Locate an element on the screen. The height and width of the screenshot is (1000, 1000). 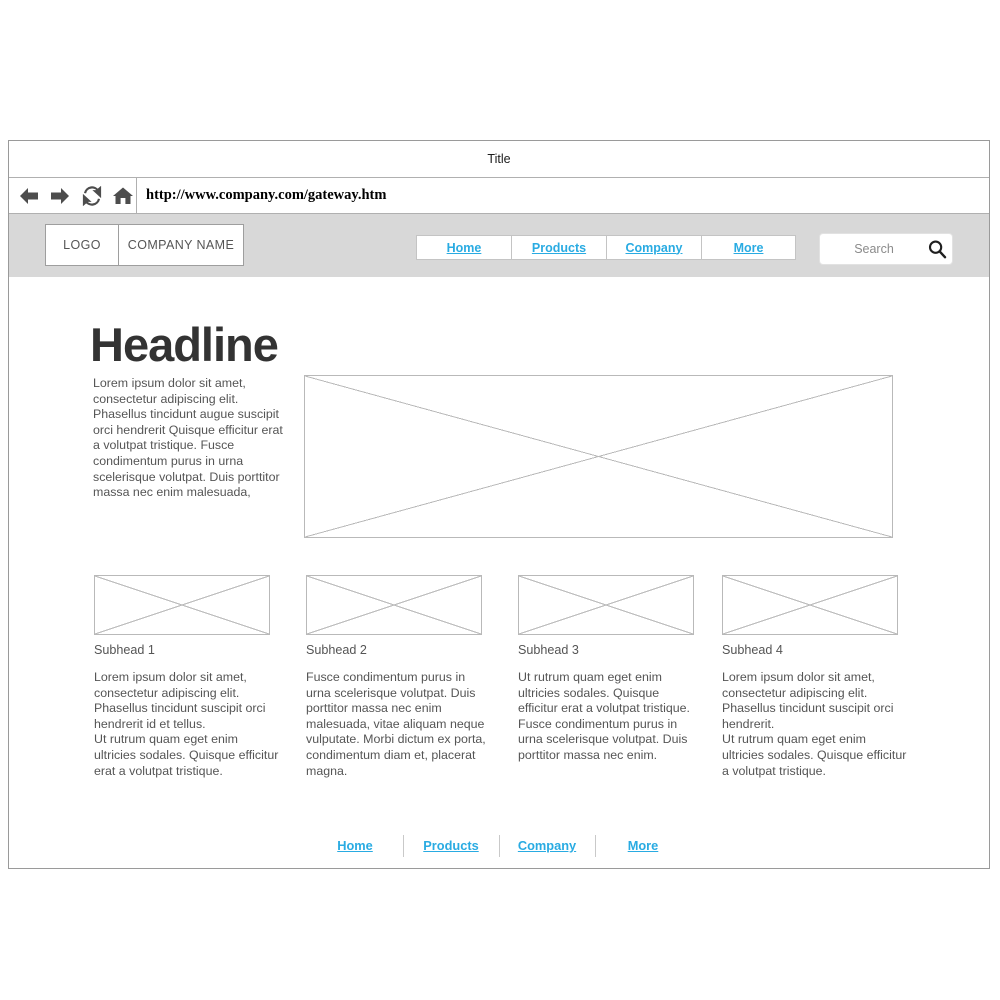
home-icon is located at coordinates (124, 196).